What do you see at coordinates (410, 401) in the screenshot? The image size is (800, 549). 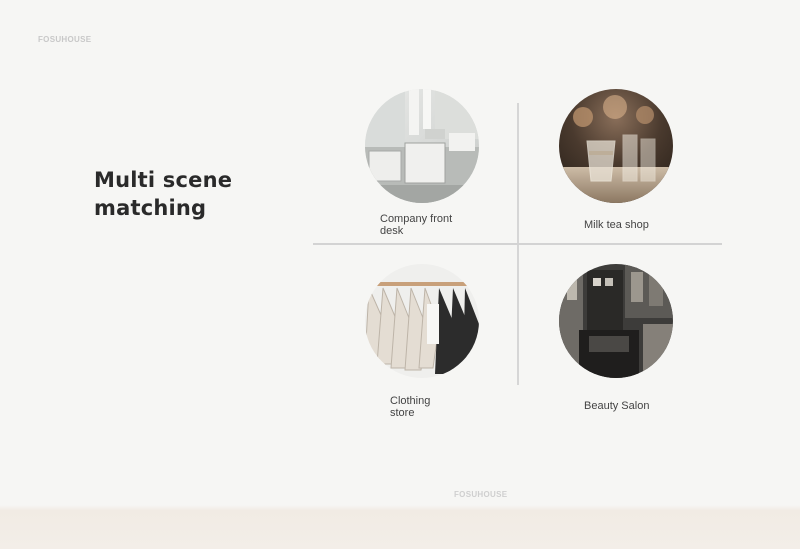 I see `scene-label-line: Clothing` at bounding box center [410, 401].